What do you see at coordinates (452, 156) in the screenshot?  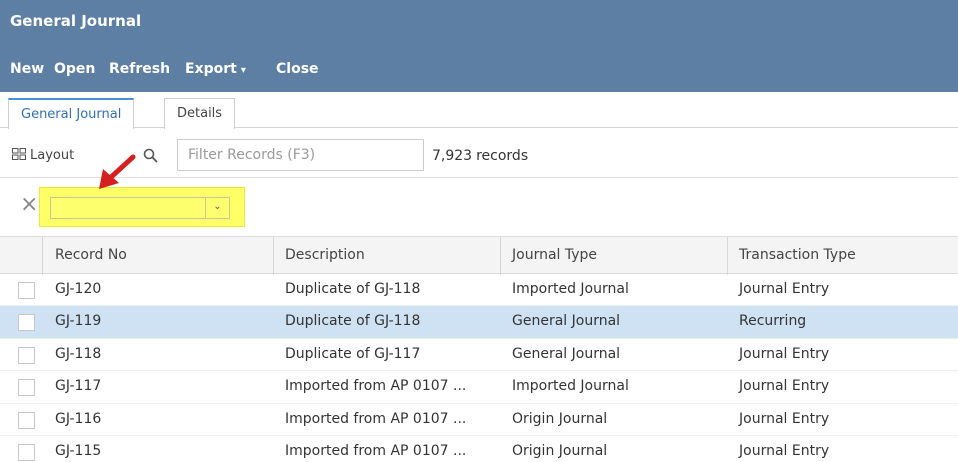 I see `record-count-value: 7,923` at bounding box center [452, 156].